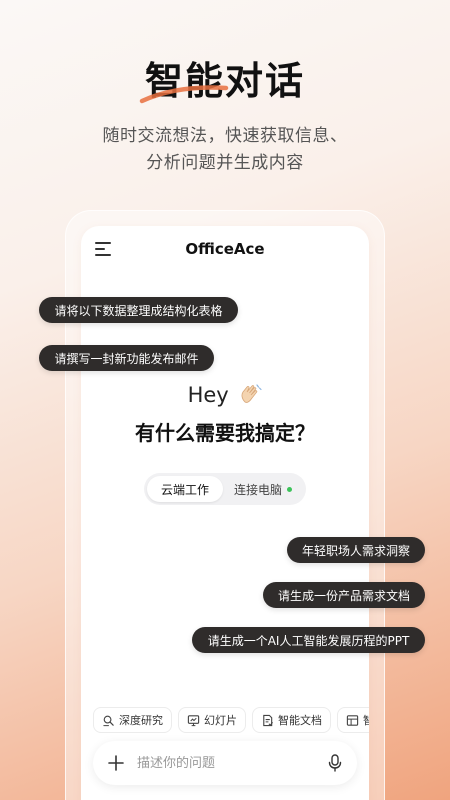  Describe the element at coordinates (268, 720) in the screenshot. I see `document-icon` at that location.